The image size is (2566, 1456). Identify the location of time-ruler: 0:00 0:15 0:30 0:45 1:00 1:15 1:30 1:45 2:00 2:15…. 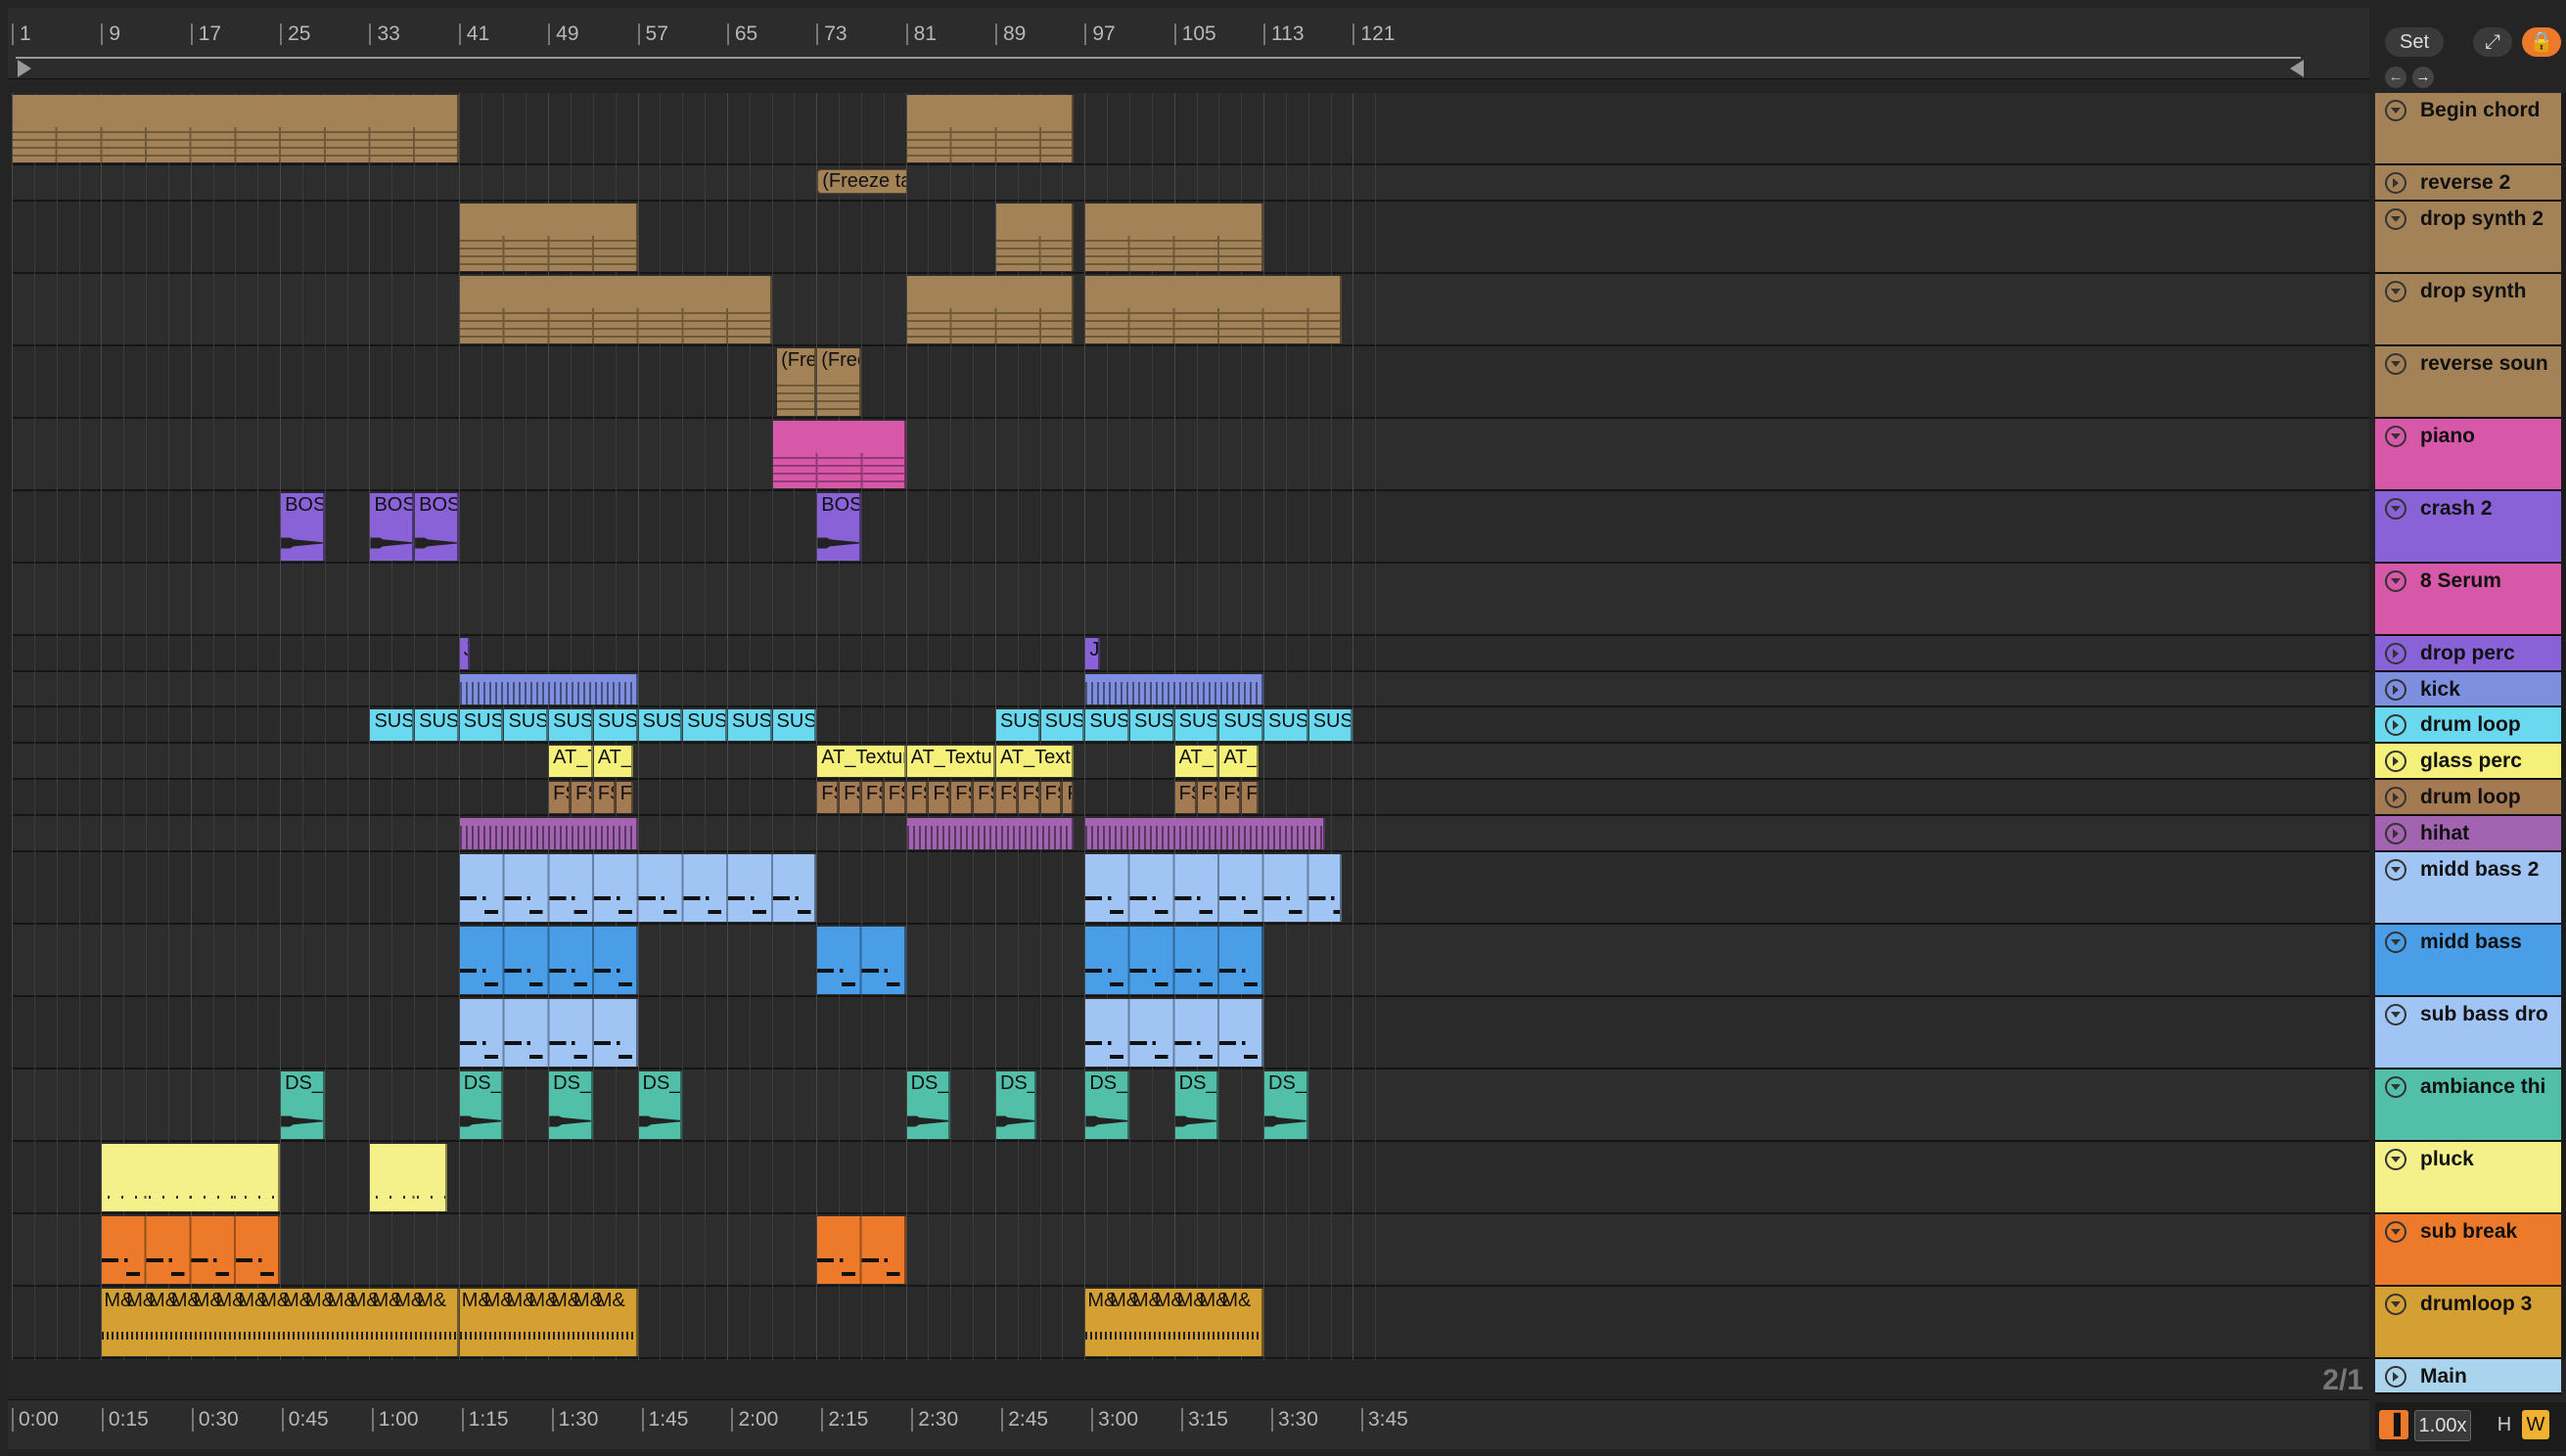
(1188, 1424).